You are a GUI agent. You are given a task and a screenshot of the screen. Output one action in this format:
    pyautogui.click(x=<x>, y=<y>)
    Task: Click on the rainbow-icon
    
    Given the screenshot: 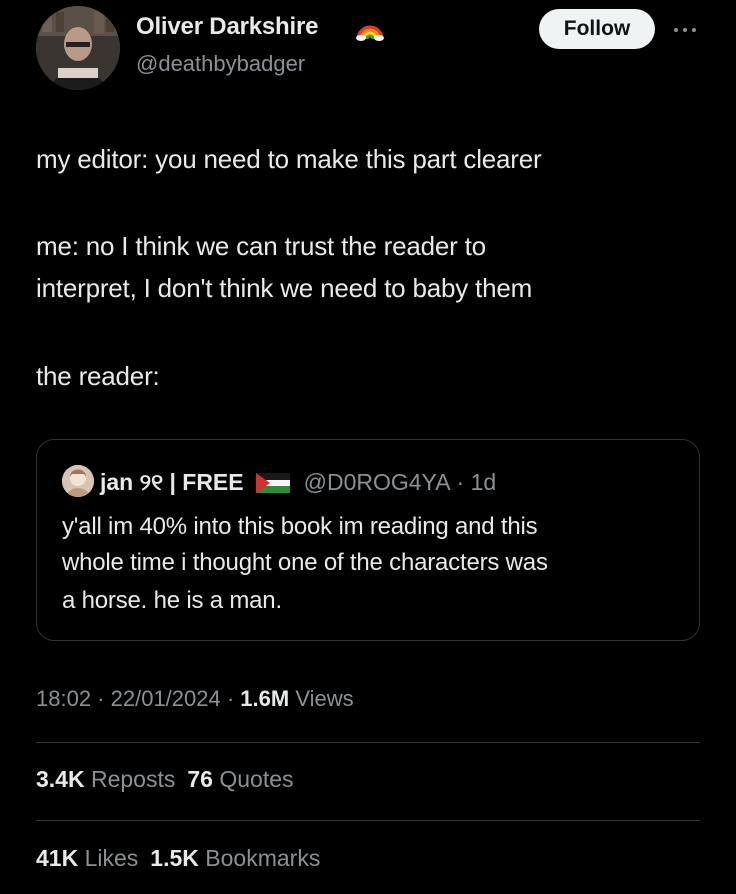 What is the action you would take?
    pyautogui.click(x=370, y=28)
    